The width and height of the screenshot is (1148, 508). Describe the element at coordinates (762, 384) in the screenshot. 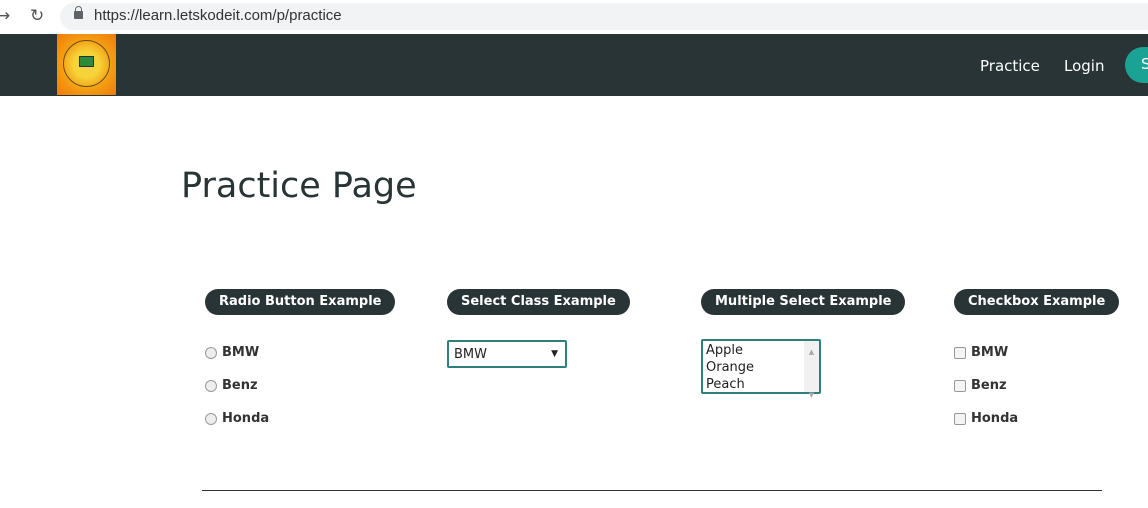

I see `option-peach: Peach` at that location.